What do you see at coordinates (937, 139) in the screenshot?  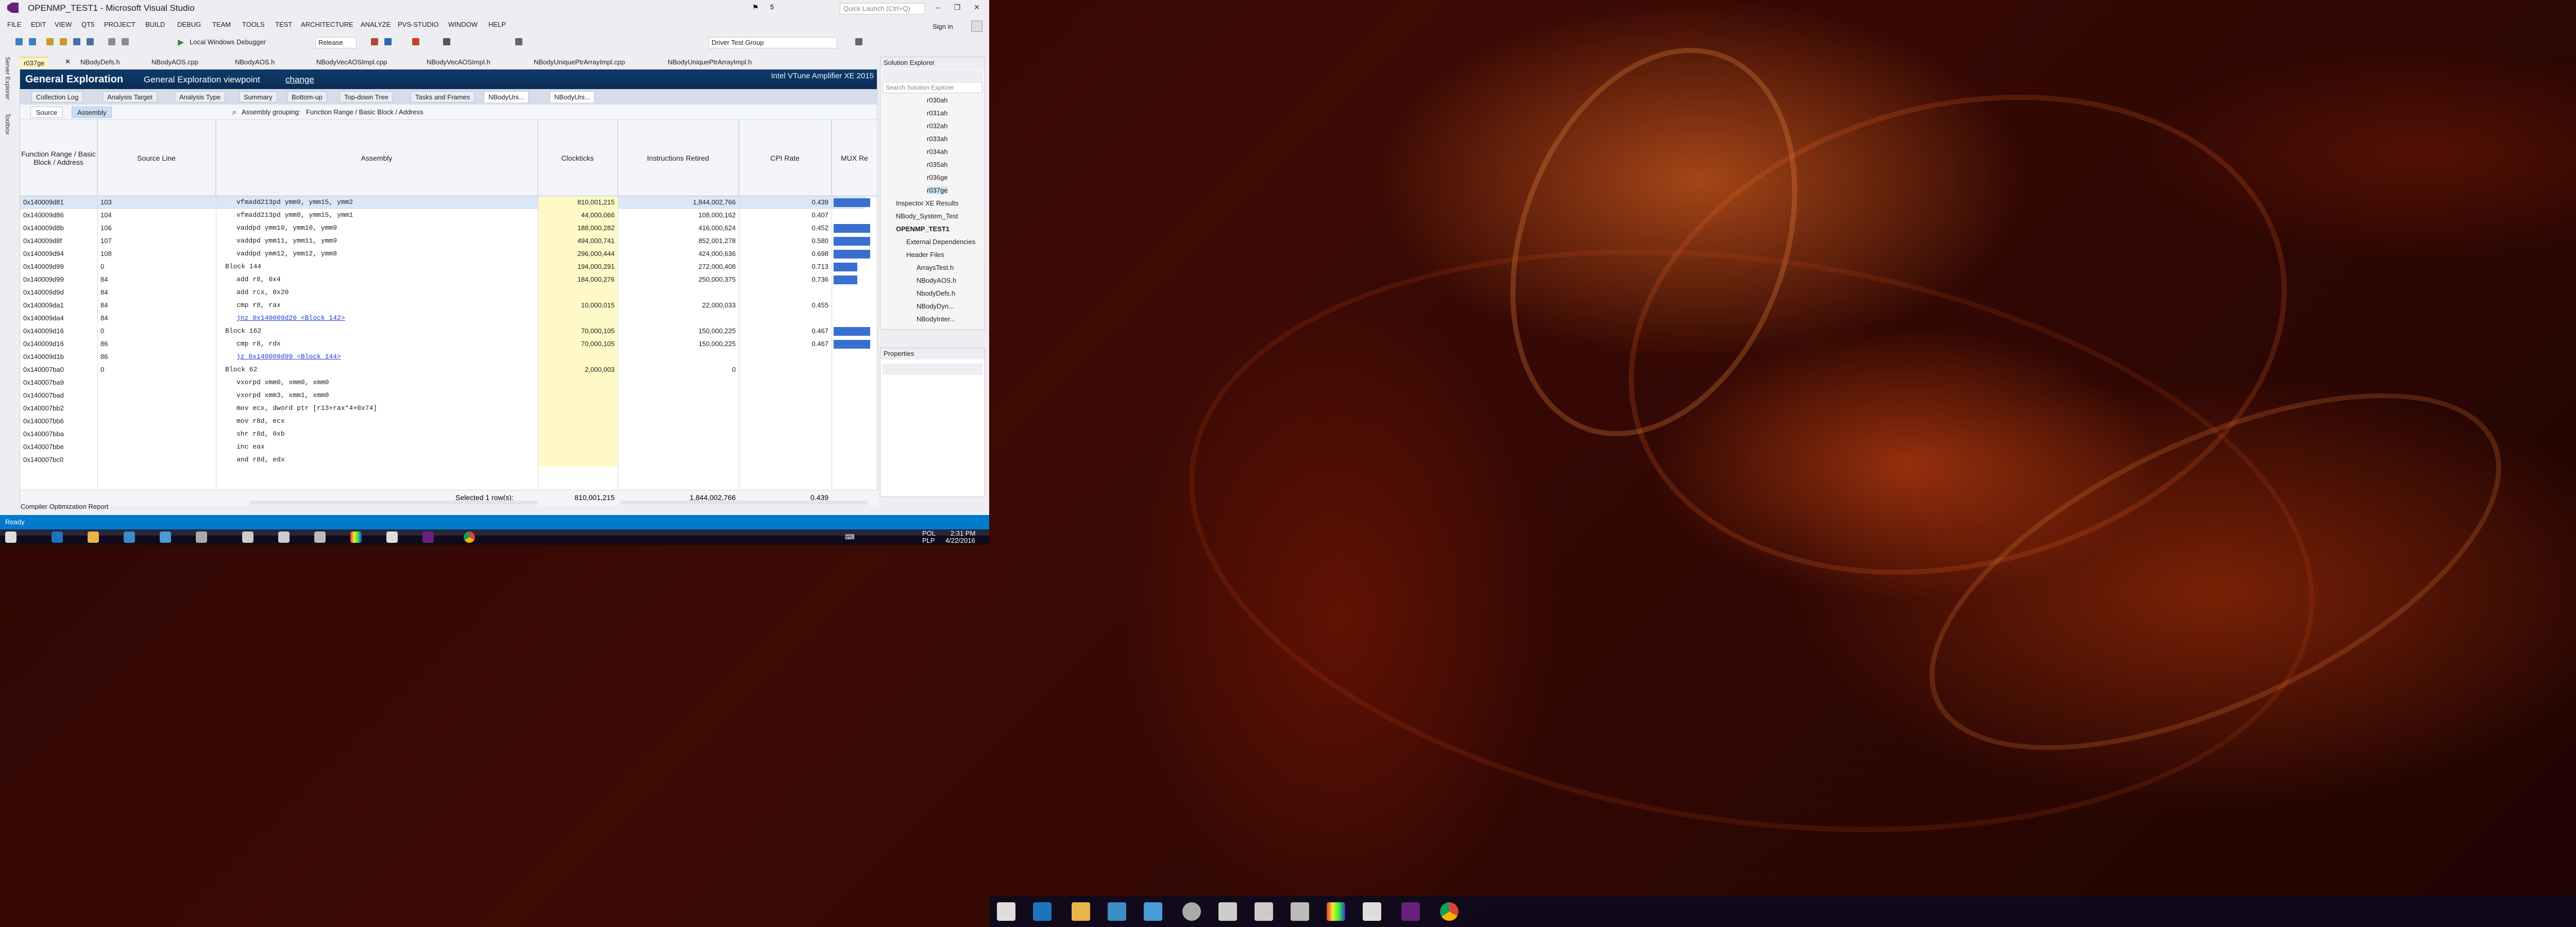 I see `tree-item: r033ah` at bounding box center [937, 139].